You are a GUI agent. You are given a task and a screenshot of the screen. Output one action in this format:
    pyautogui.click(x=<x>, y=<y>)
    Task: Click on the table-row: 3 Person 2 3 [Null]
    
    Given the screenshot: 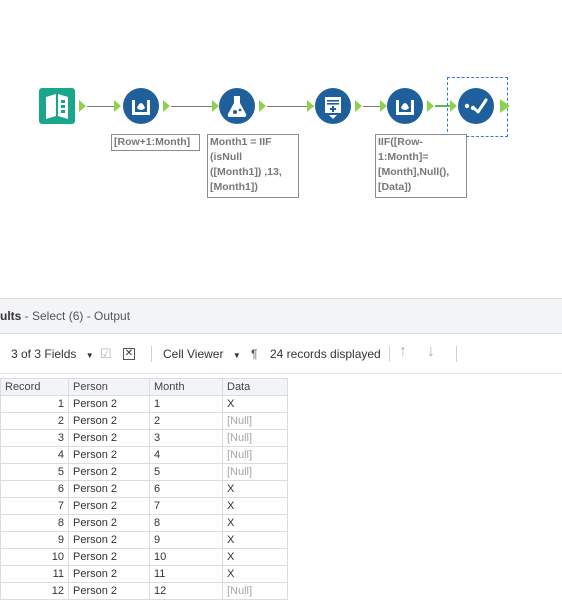 What is the action you would take?
    pyautogui.click(x=144, y=438)
    